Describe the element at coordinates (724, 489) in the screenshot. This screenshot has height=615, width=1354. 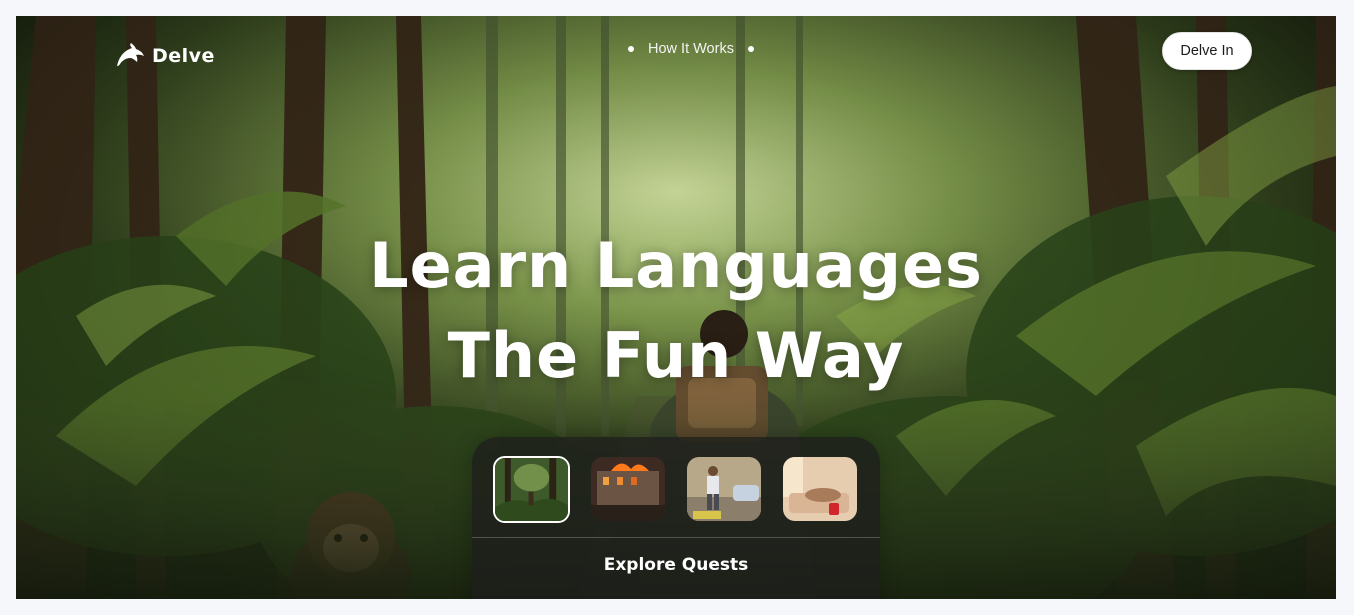
I see `quest-thumbnail-street` at that location.